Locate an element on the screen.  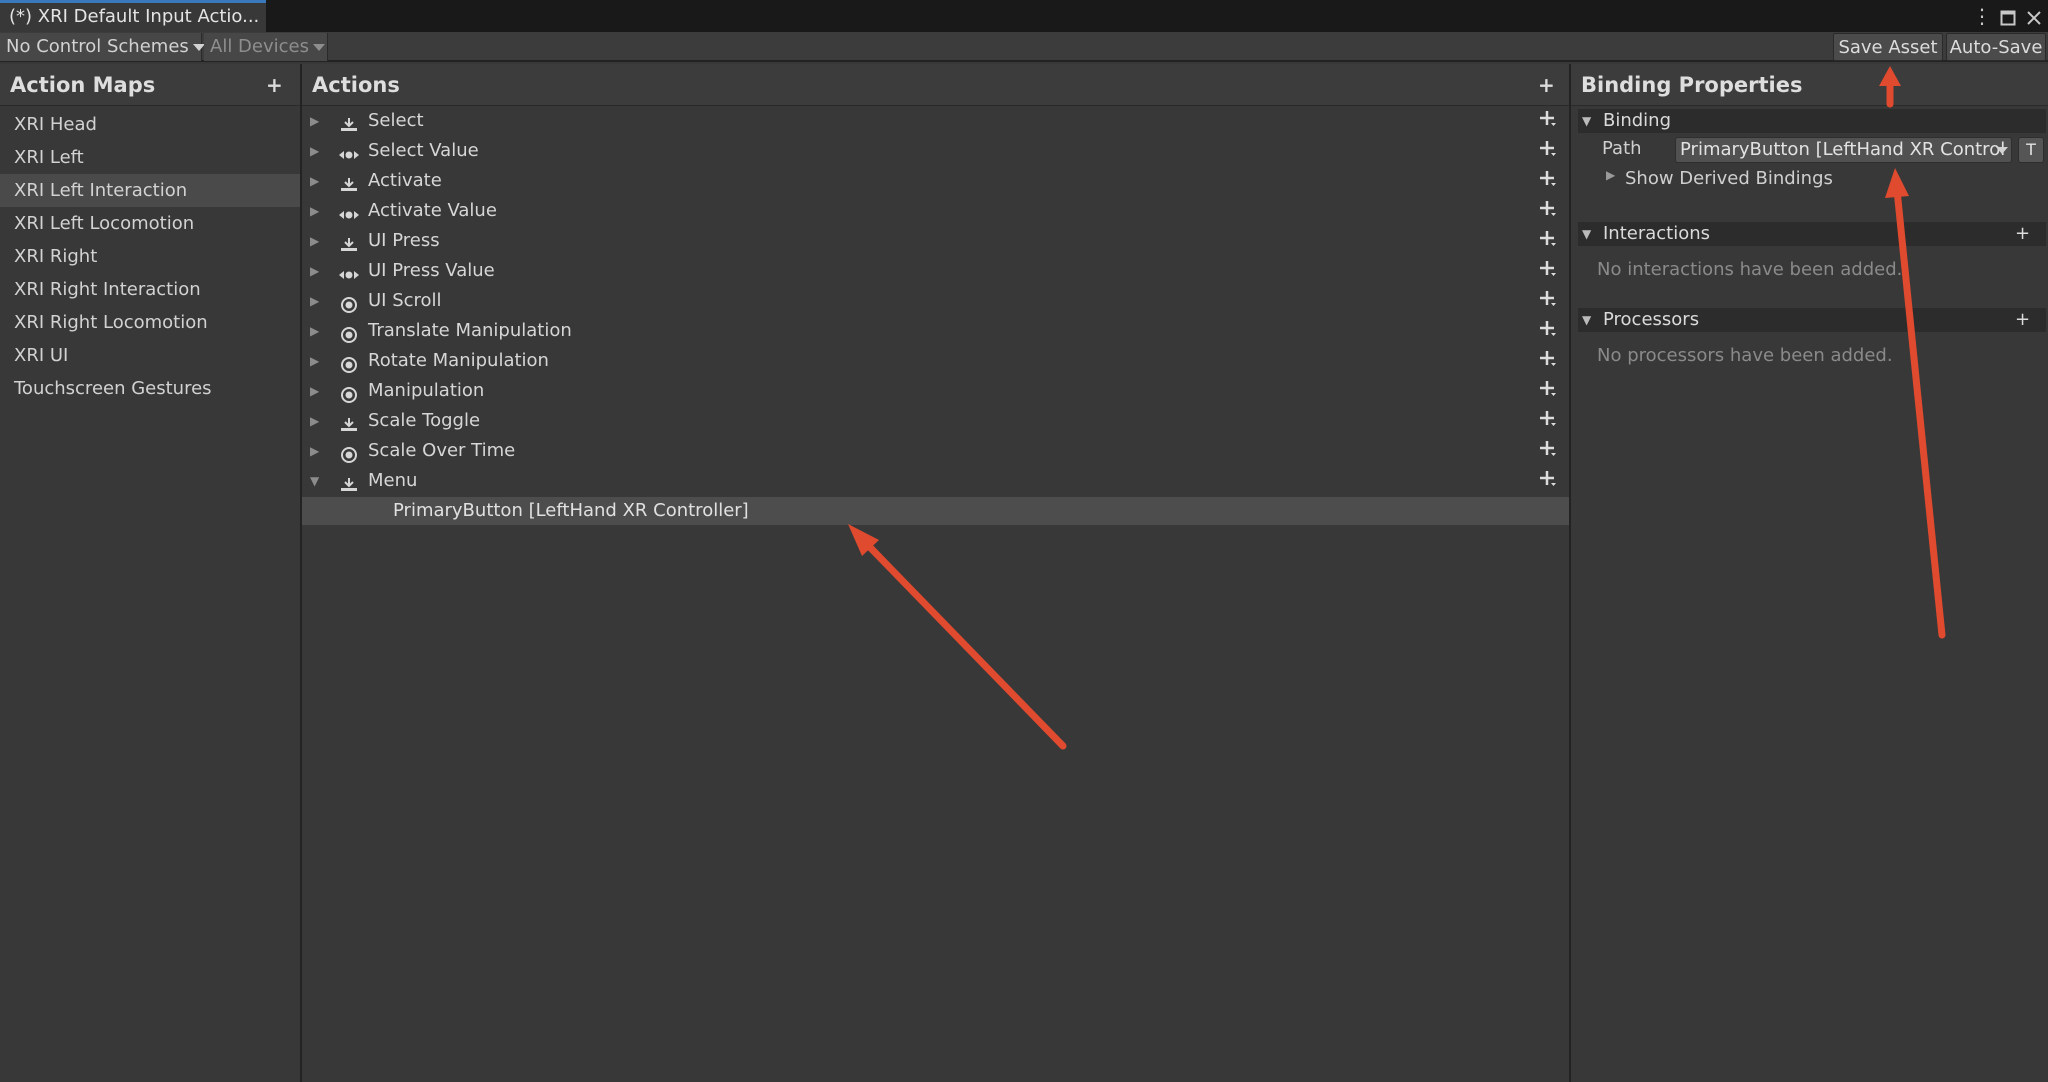
close-icon is located at coordinates (2034, 16).